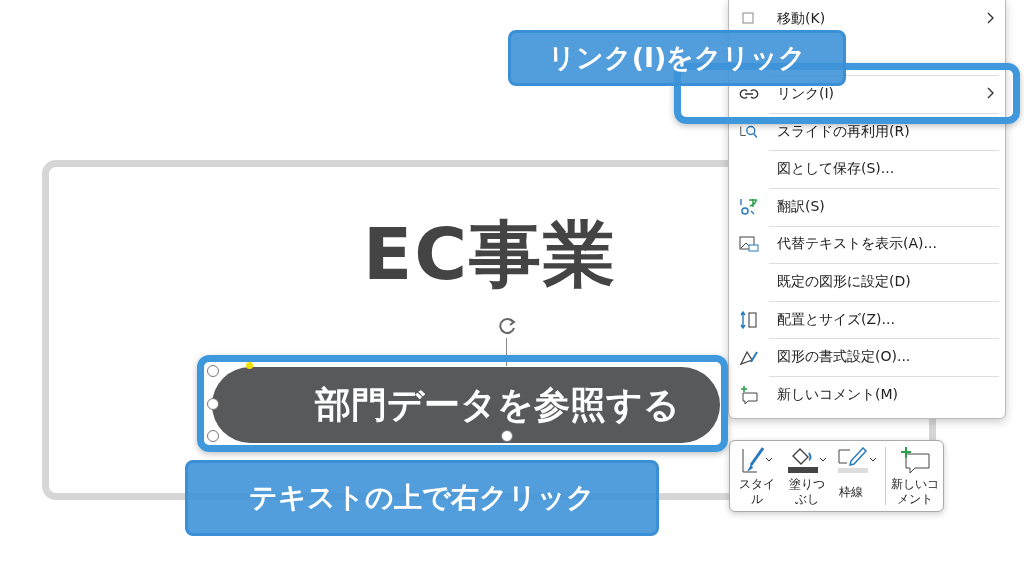 This screenshot has width=1024, height=564. I want to click on menu-item: スライドの再利用(R), so click(867, 131).